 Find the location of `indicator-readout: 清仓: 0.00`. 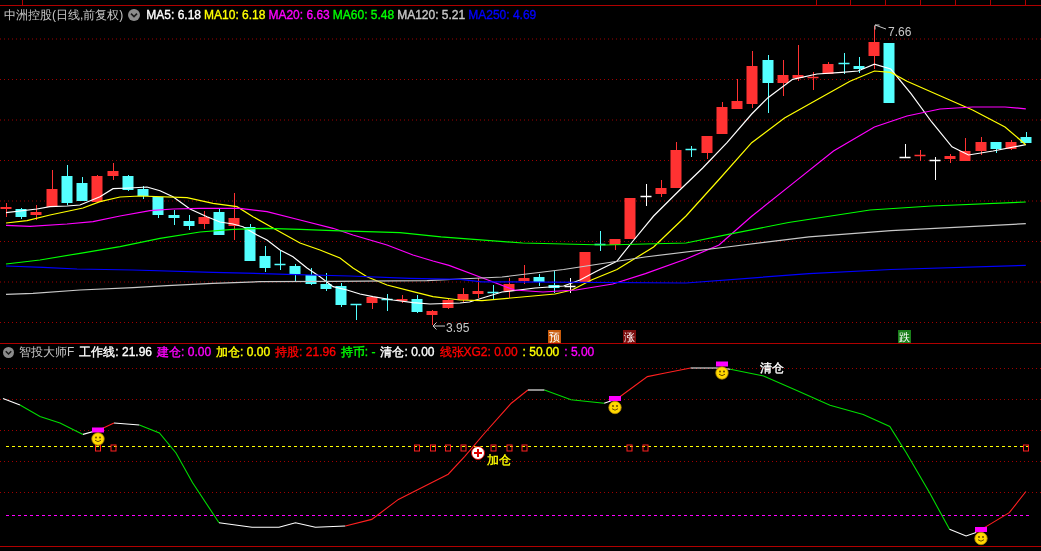

indicator-readout: 清仓: 0.00 is located at coordinates (407, 352).